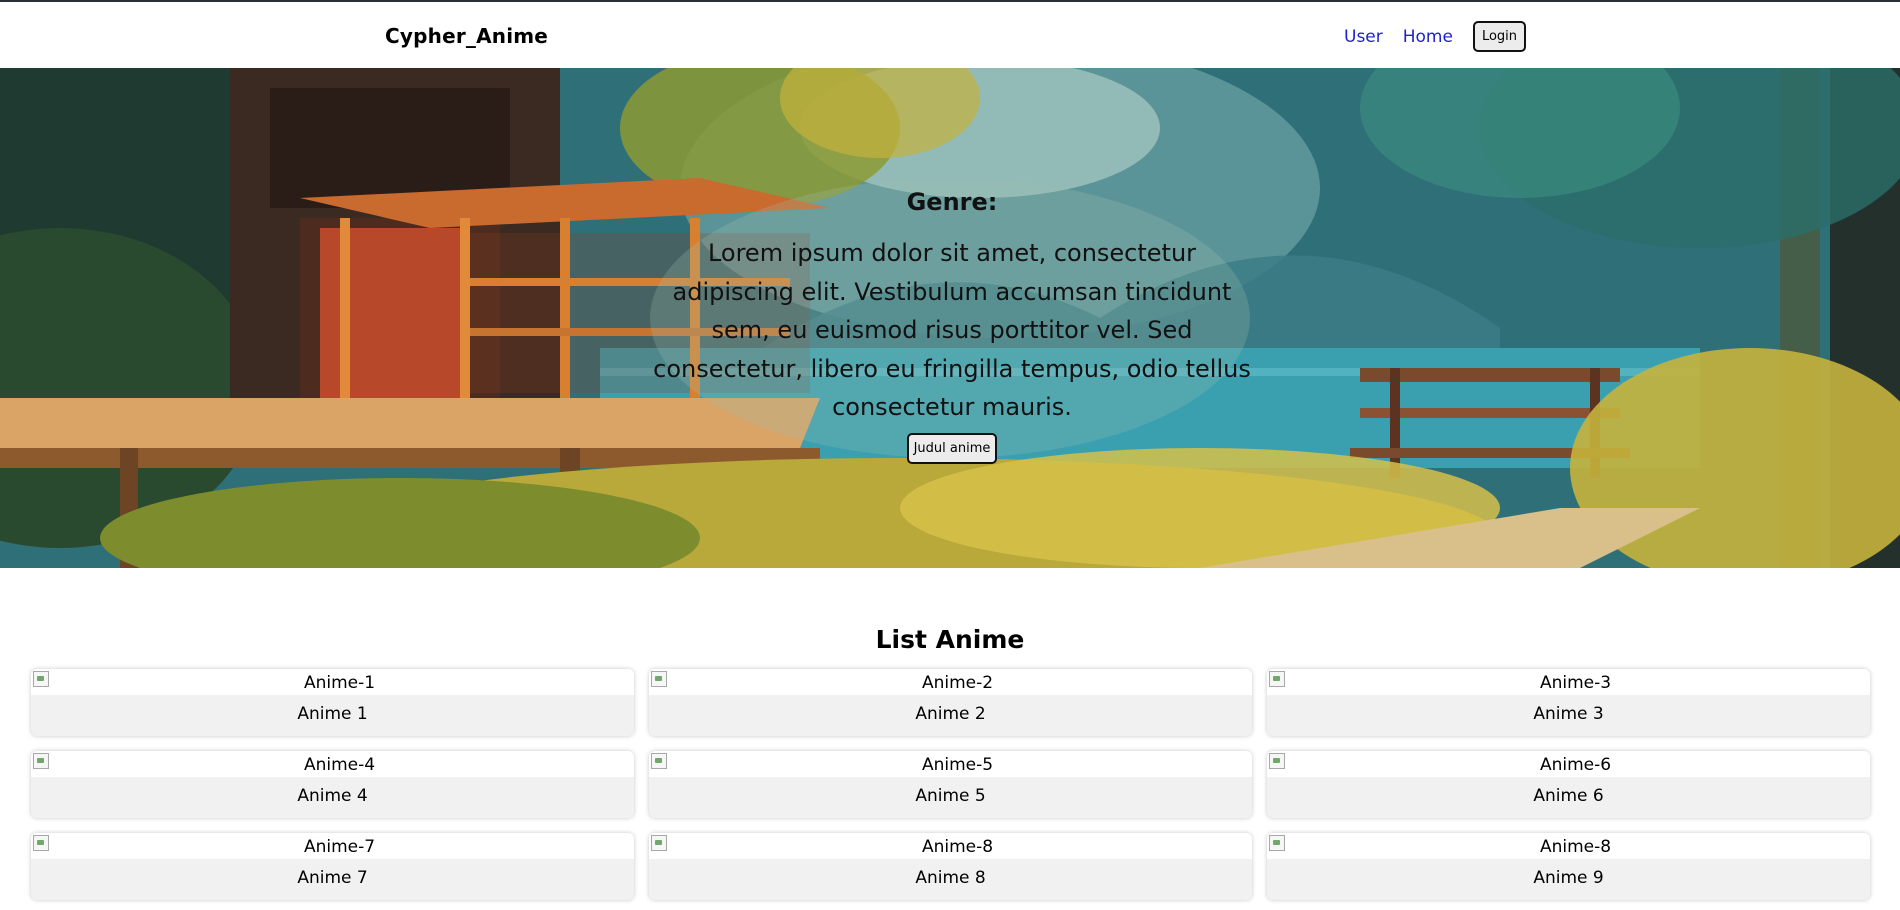  What do you see at coordinates (1428, 37) in the screenshot?
I see `nav-link-home: Home` at bounding box center [1428, 37].